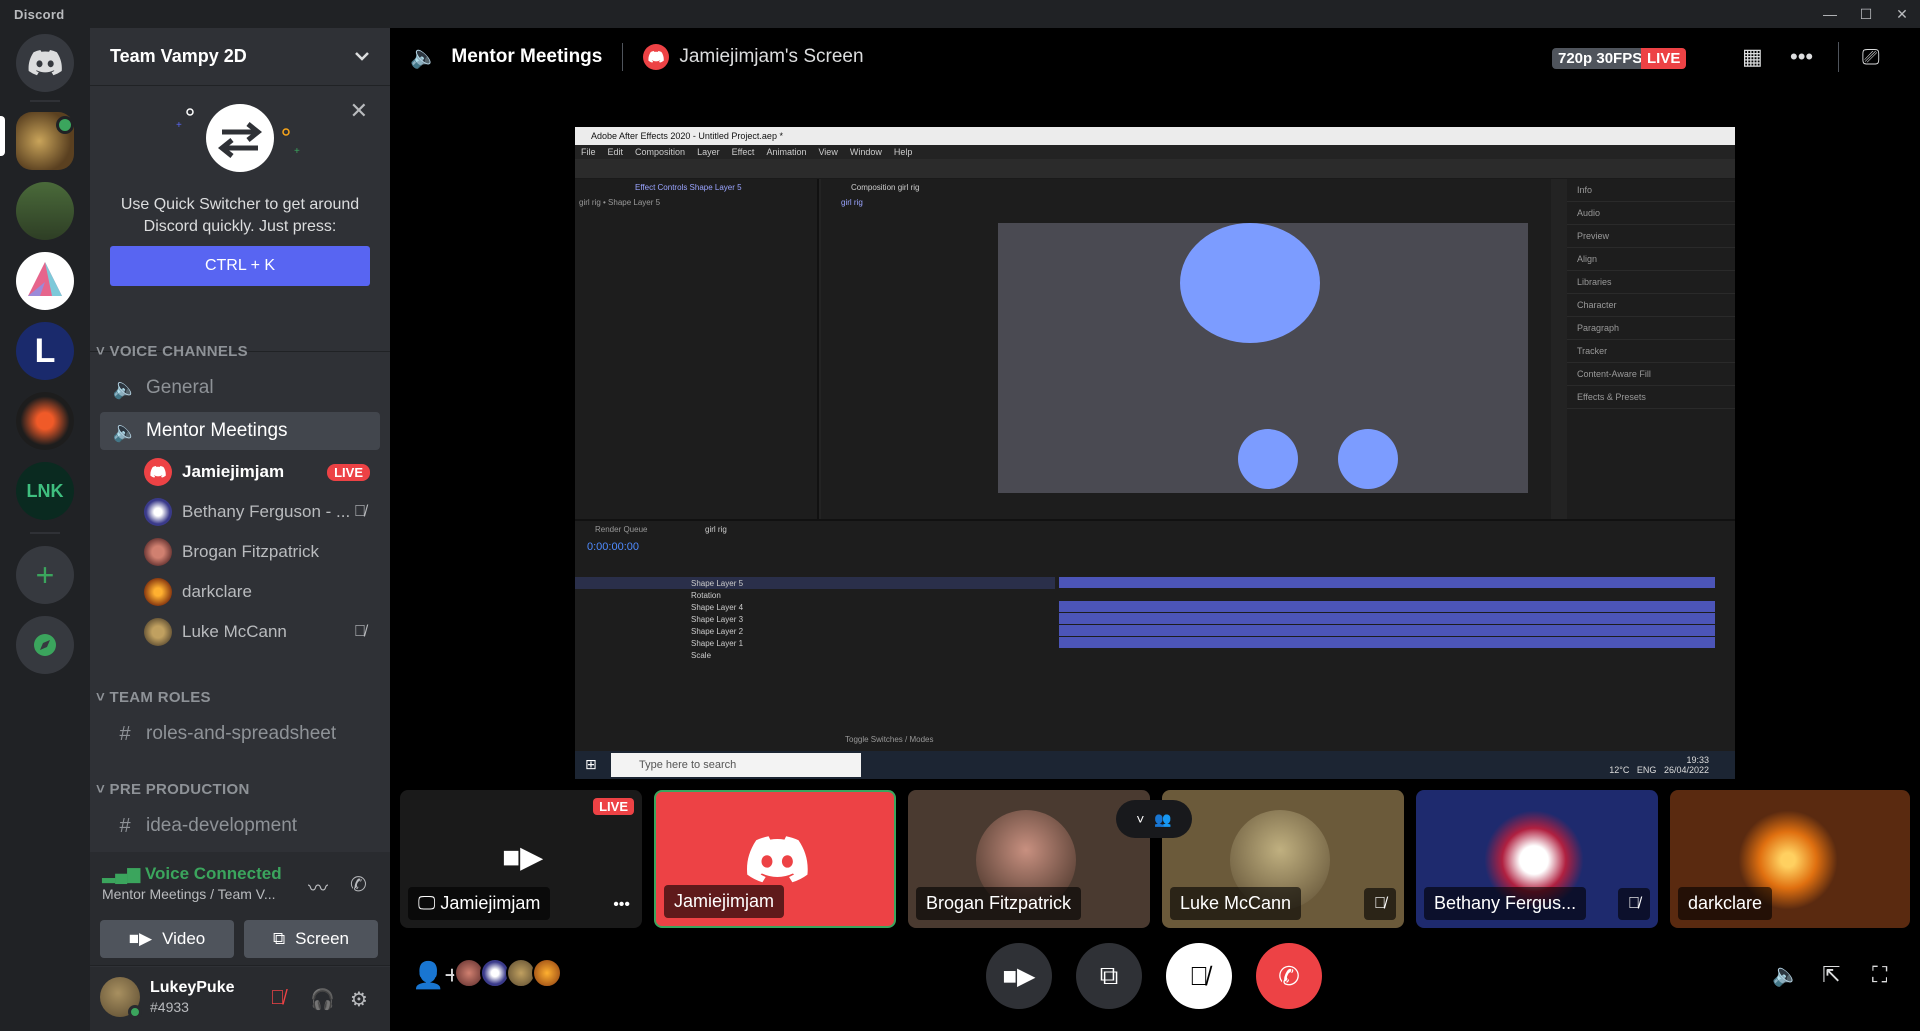  I want to click on fullscreen-icon: ⛶, so click(1879, 975).